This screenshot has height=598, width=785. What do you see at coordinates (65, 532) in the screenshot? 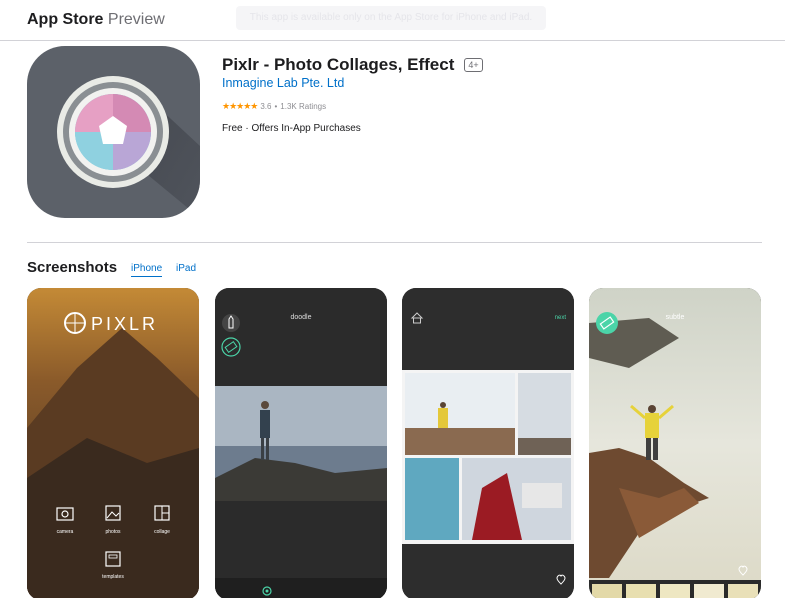
I see `camera-label: camera` at bounding box center [65, 532].